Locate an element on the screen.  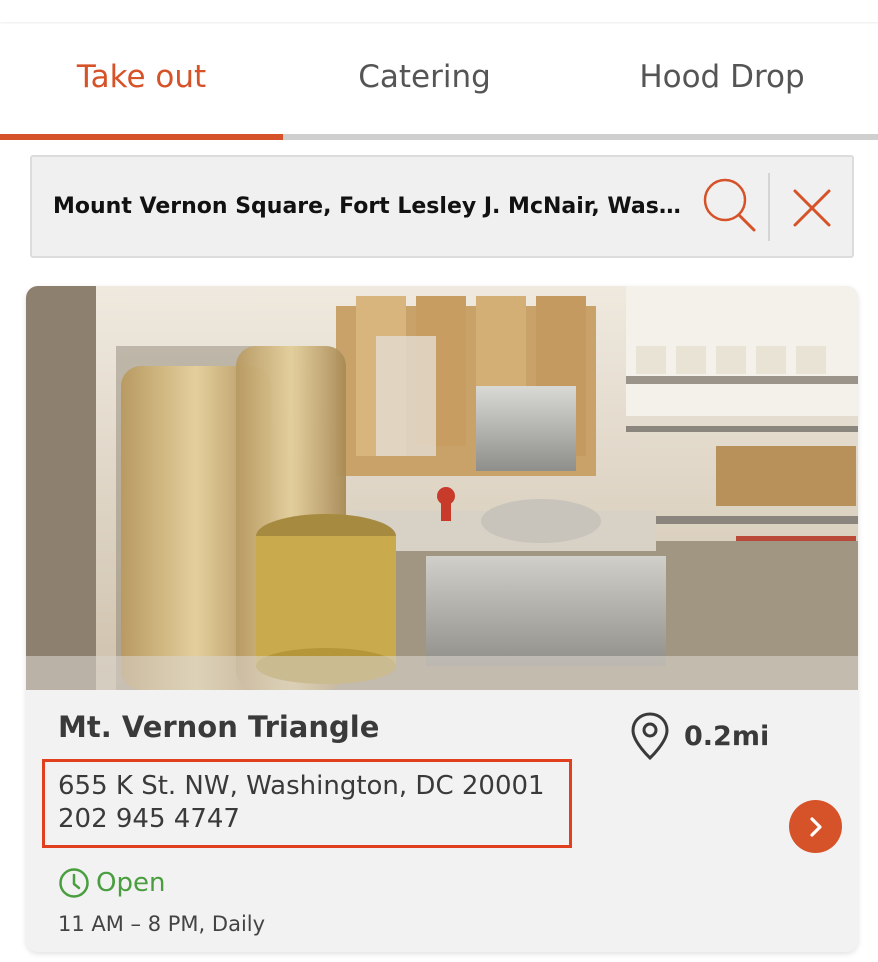
distance-info: 0.2mi is located at coordinates (699, 736).